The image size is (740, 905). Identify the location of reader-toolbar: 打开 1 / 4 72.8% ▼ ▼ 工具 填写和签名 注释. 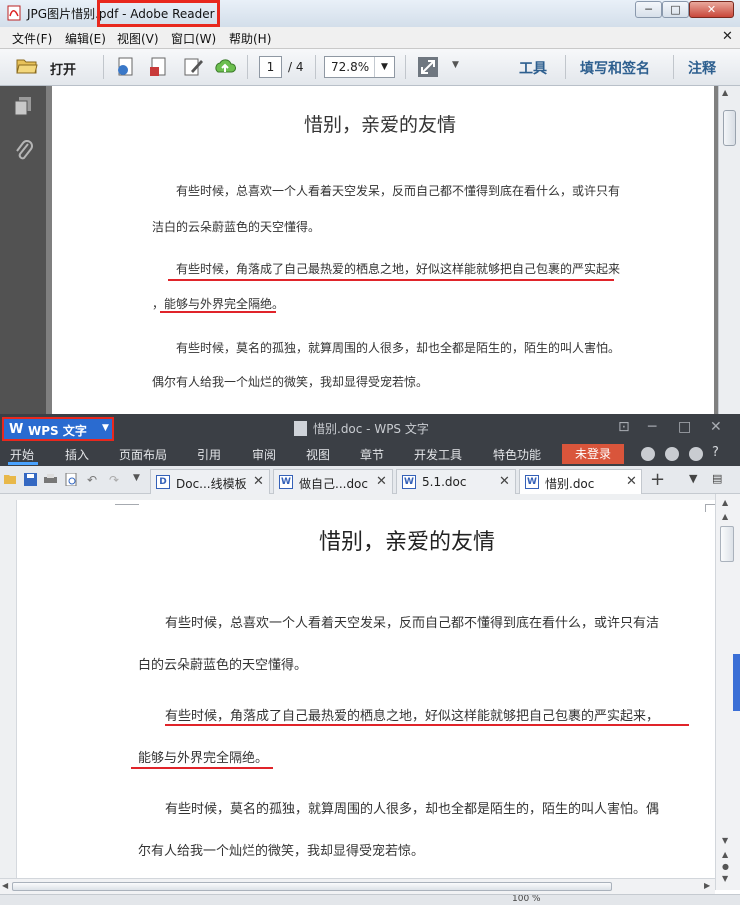
(370, 67).